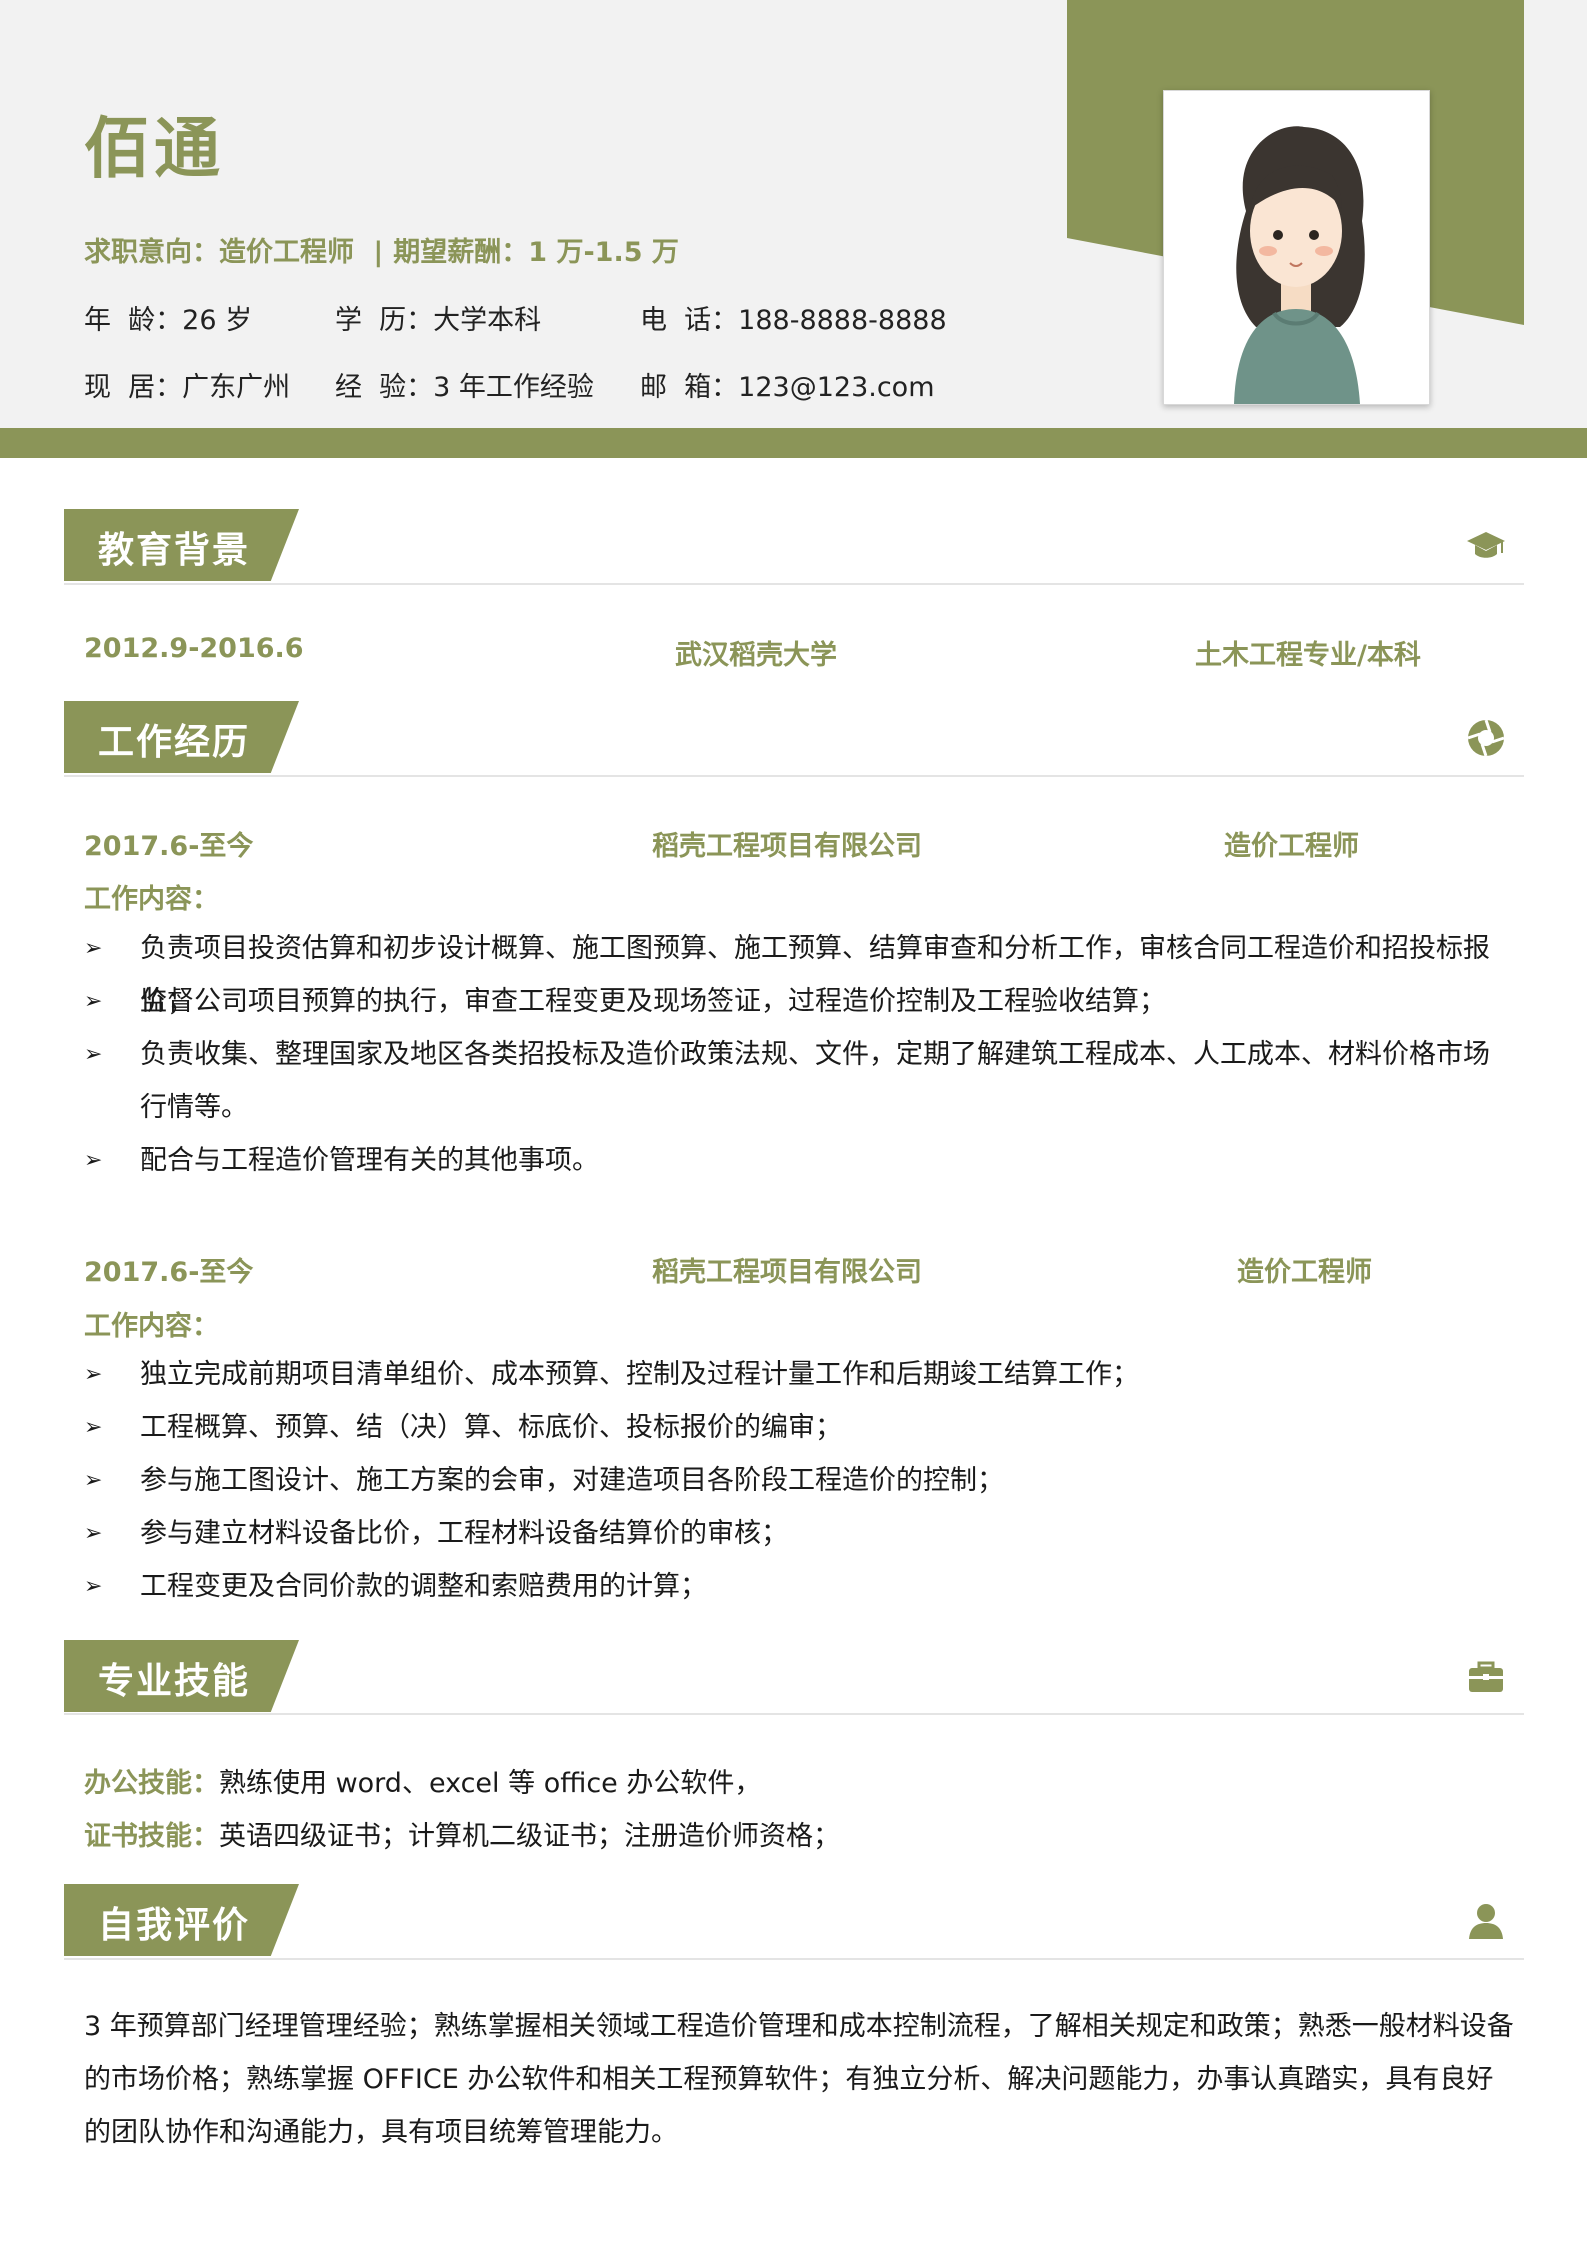 The width and height of the screenshot is (1587, 2245). I want to click on avatar-photo, so click(1296, 247).